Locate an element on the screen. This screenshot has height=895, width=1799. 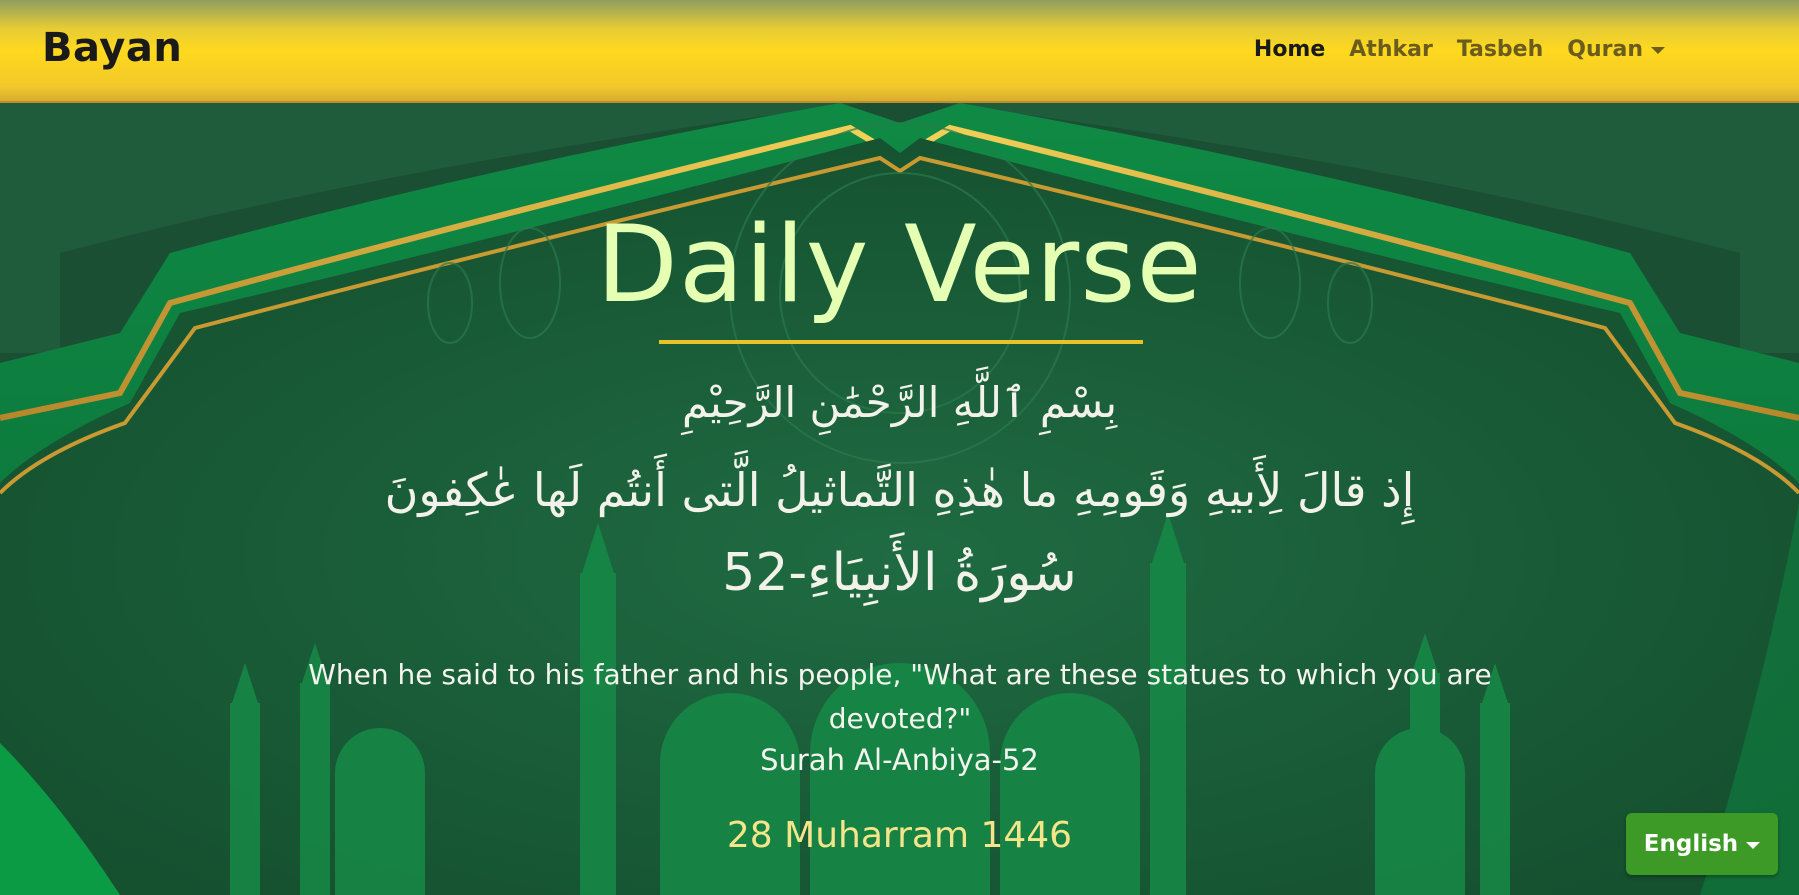
surah-reference-arabic: سُورَةُ الأَنبِيَاءِ-52 is located at coordinates (899, 573).